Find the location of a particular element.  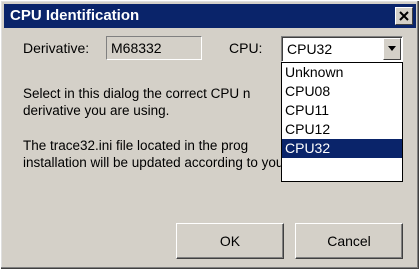

derivative-label: Derivative: is located at coordinates (56, 48).